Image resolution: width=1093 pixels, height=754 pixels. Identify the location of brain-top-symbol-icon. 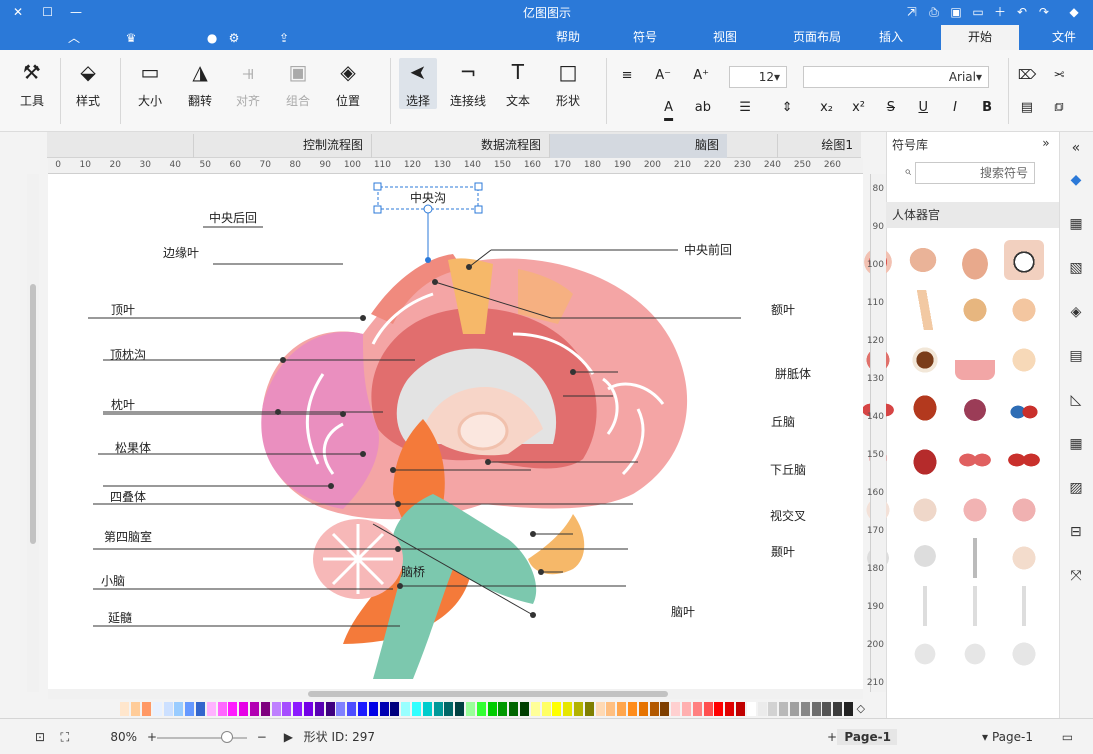
(1024, 558).